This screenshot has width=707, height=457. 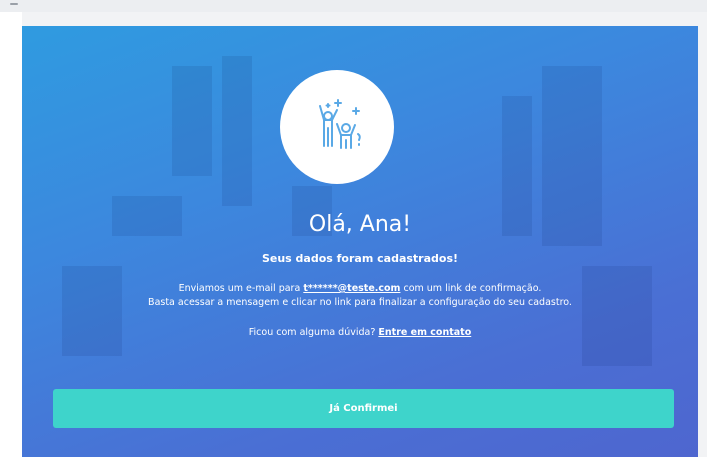 I want to click on contact-link: Entre em contato, so click(x=424, y=332).